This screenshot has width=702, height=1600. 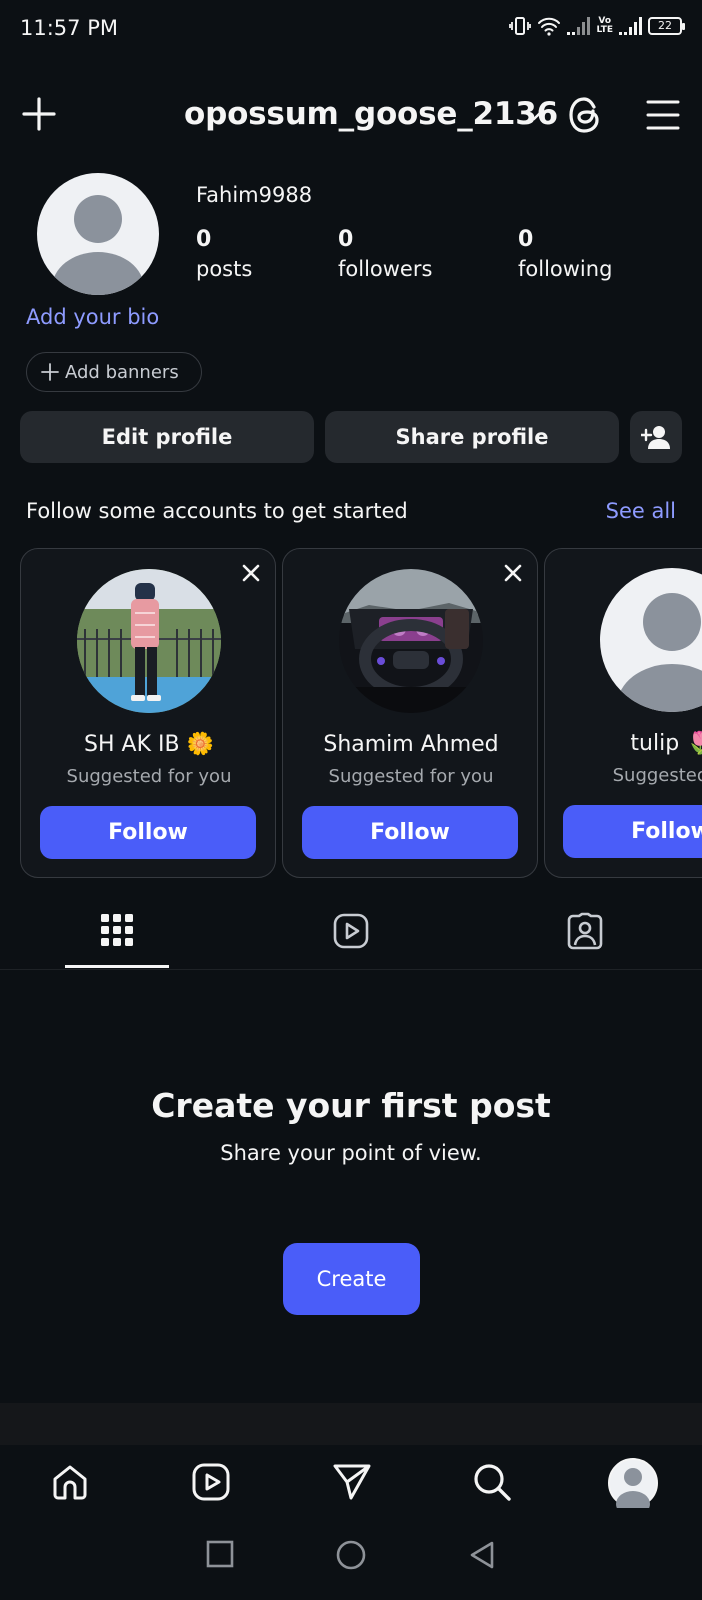 I want to click on home-icon, so click(x=70, y=1482).